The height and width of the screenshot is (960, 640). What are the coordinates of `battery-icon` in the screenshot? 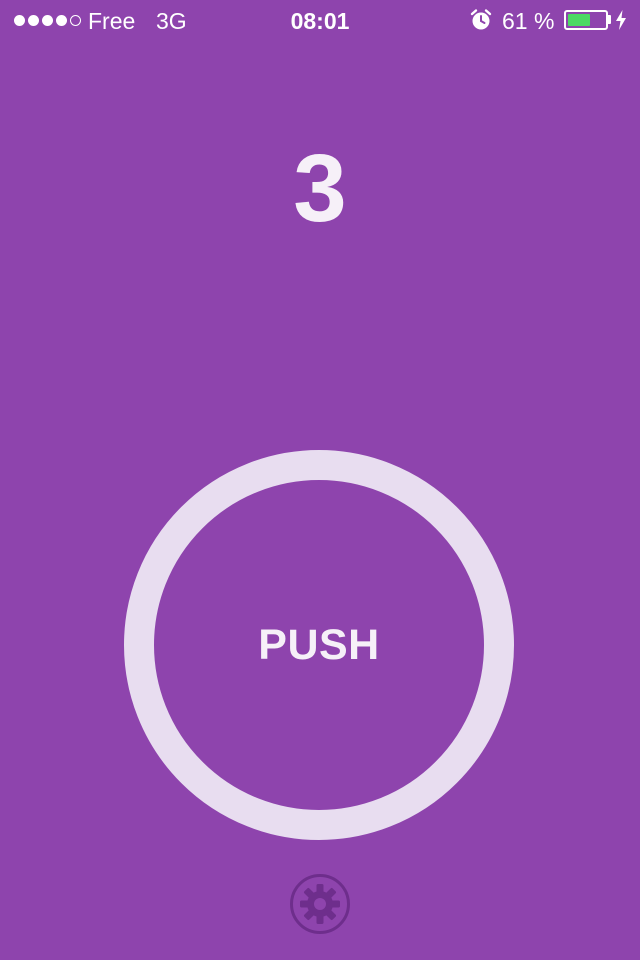 It's located at (586, 20).